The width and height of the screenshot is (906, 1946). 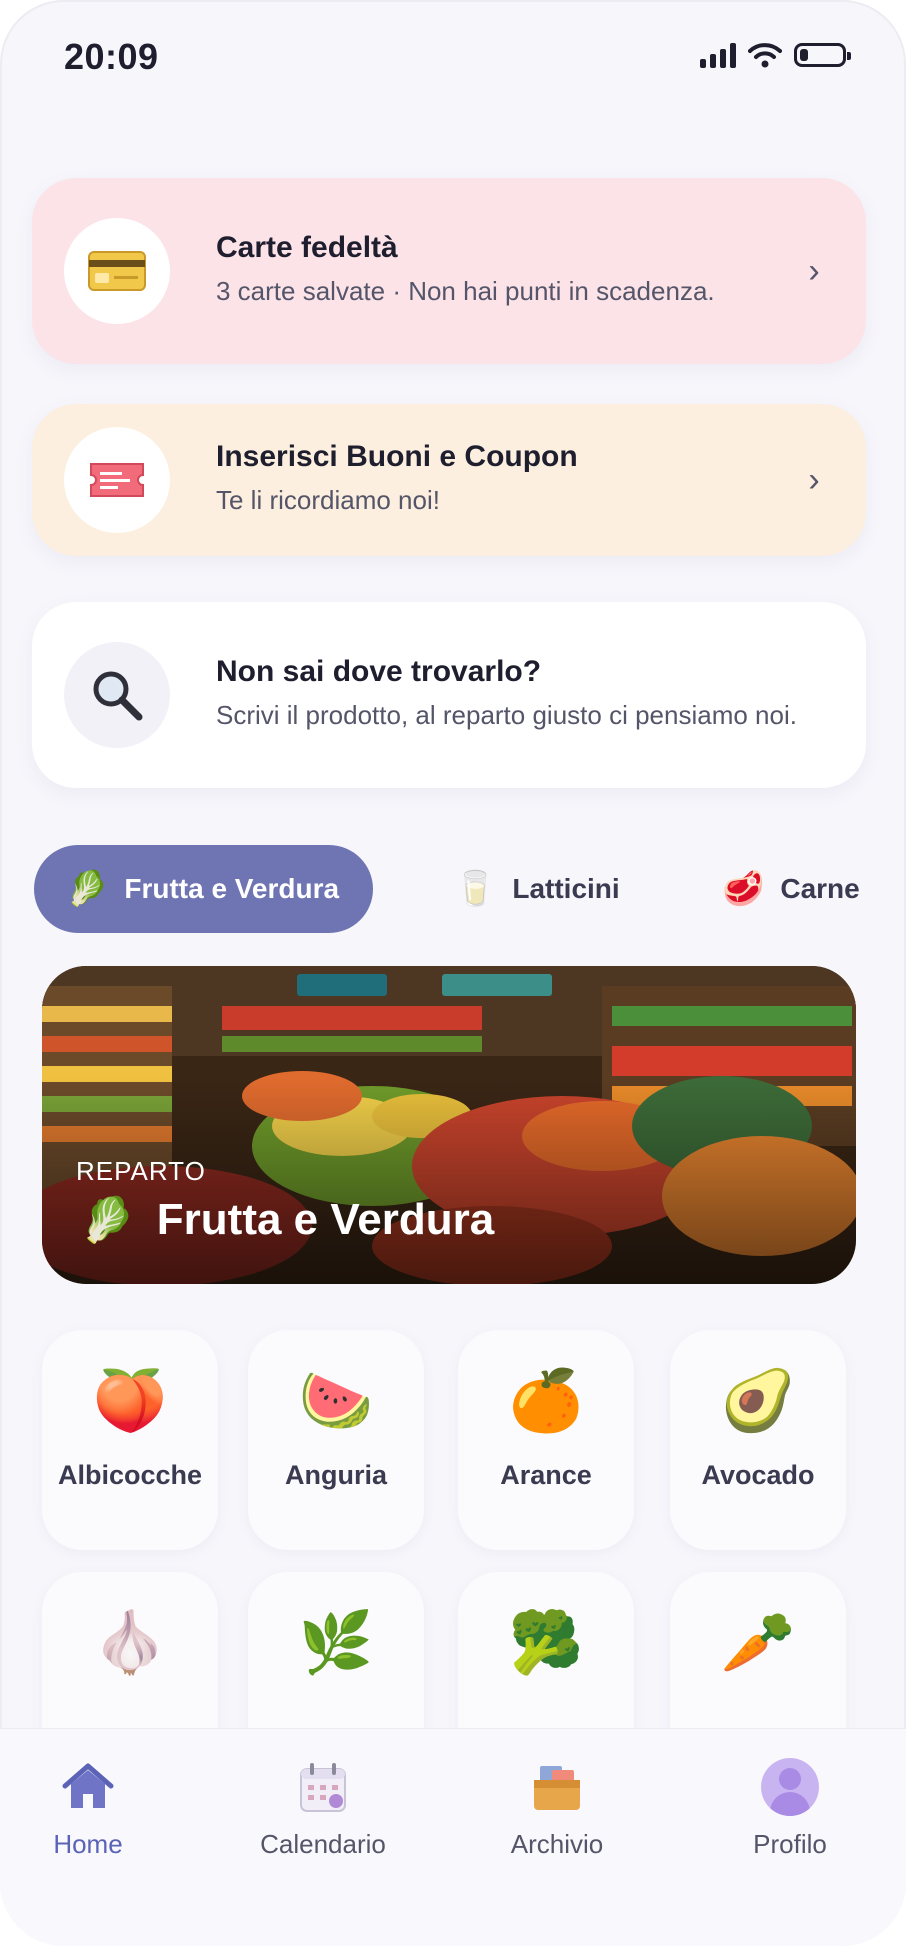 I want to click on card-title: Carte fedeltà, so click(x=307, y=247).